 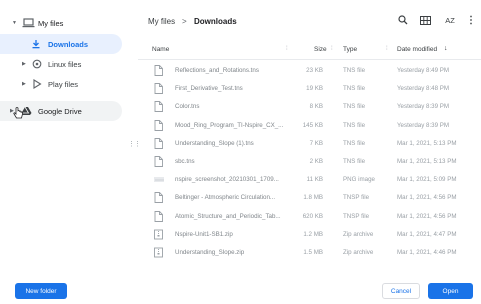 What do you see at coordinates (423, 70) in the screenshot?
I see `file-date: Yesterday 8:49 PM` at bounding box center [423, 70].